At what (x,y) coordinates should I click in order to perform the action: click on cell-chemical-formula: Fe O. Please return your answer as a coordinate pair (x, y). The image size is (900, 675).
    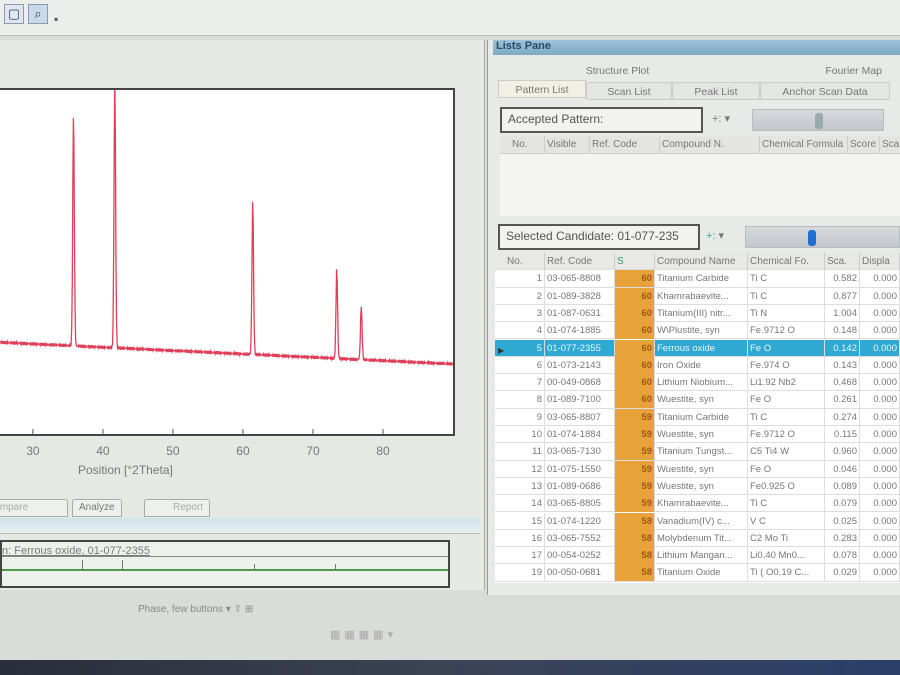
    Looking at the image, I should click on (786, 348).